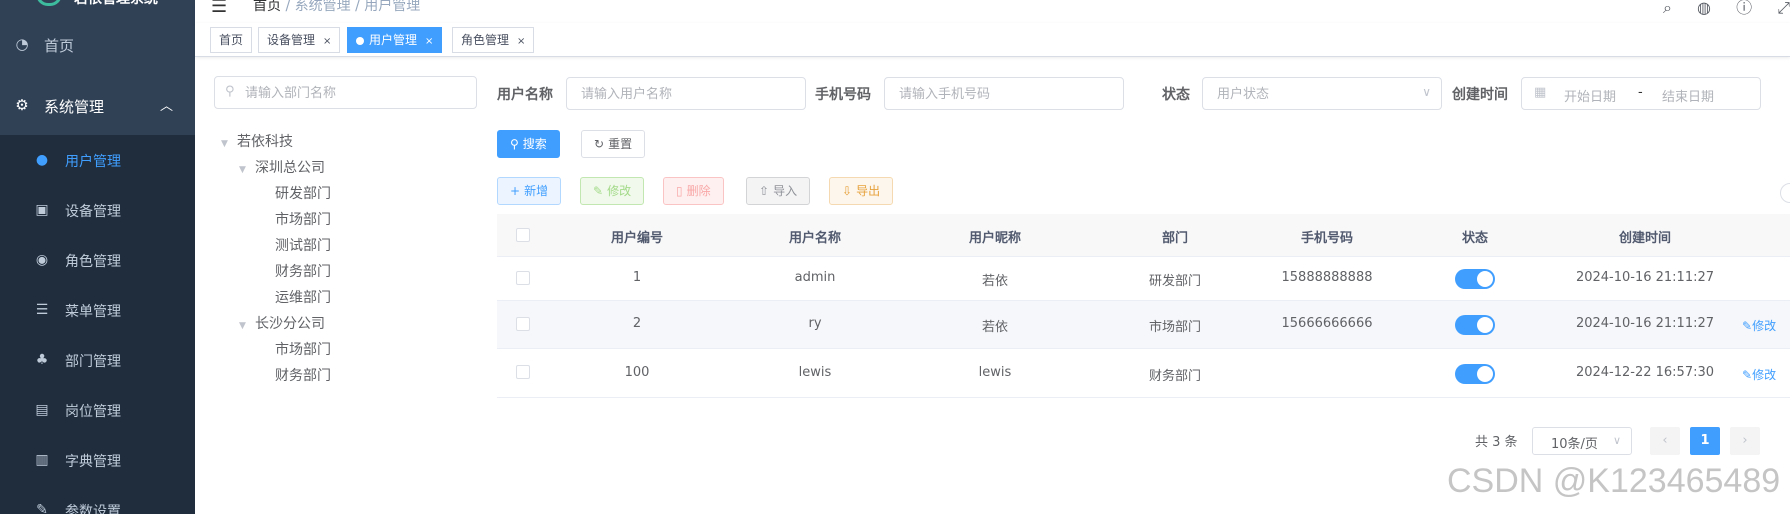 The image size is (1790, 514). I want to click on sidebar-item-menus: ☰ 菜单管理, so click(97, 310).